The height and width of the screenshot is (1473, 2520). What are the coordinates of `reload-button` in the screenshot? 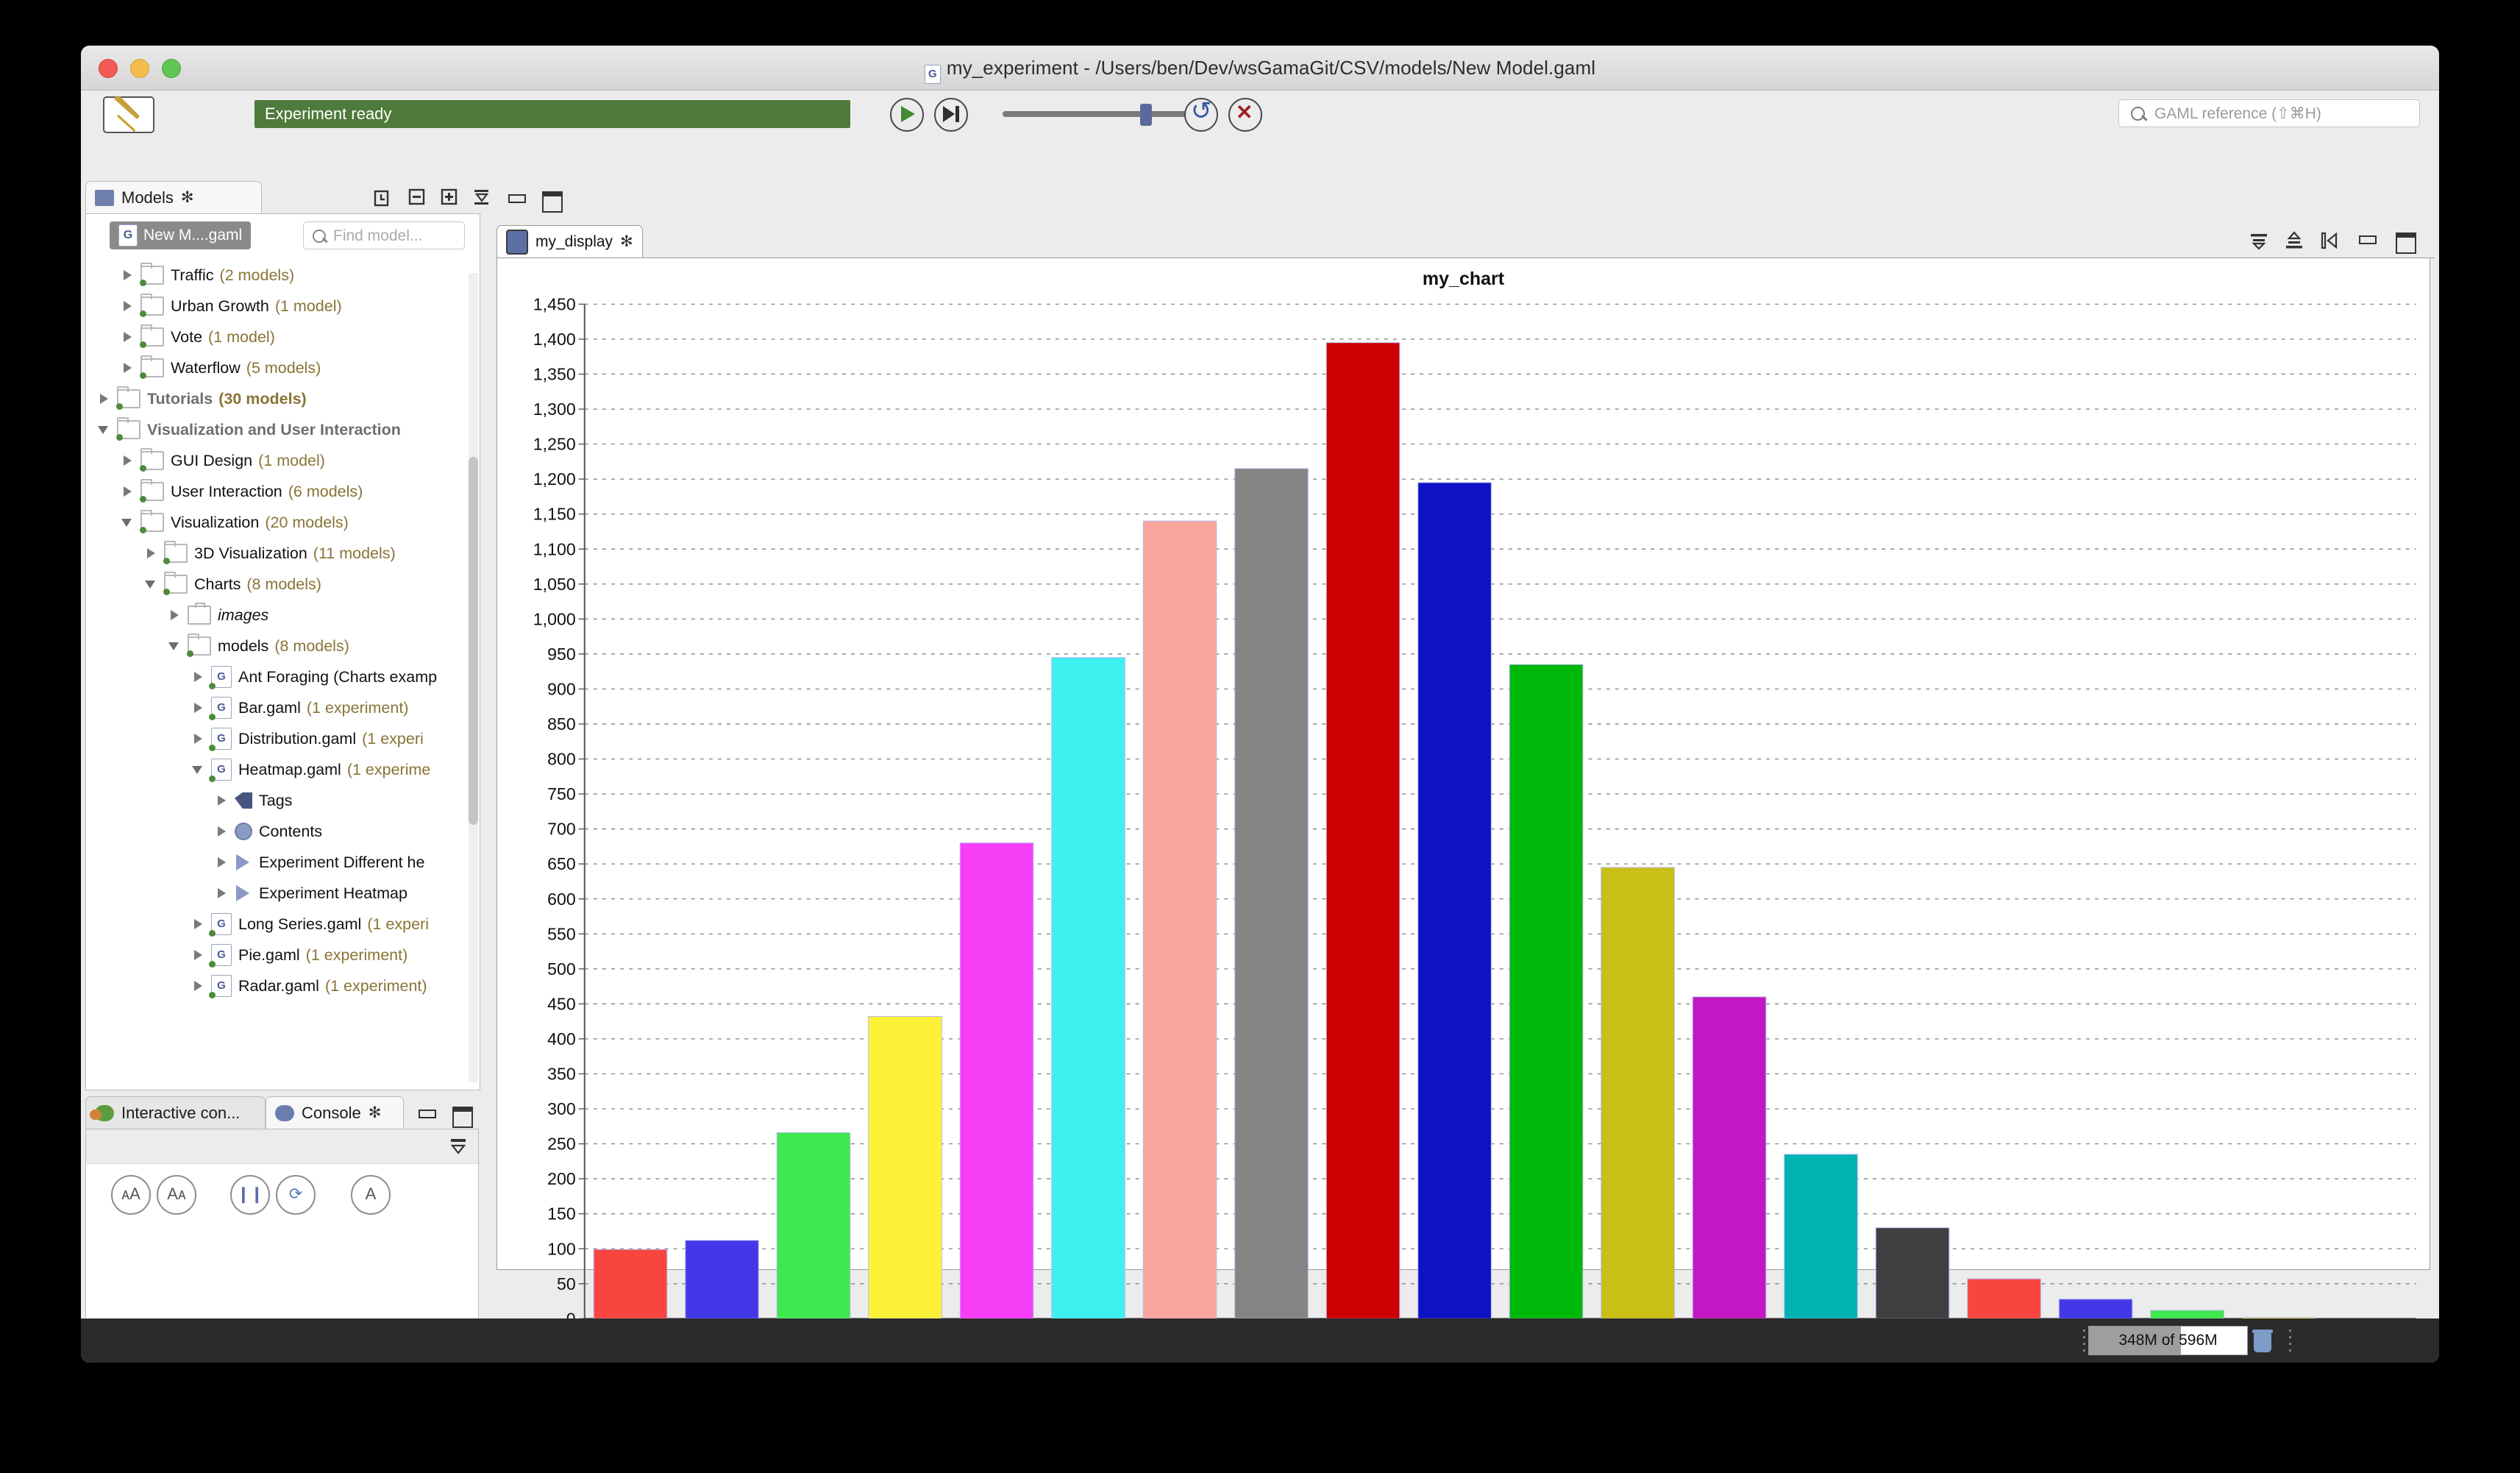 It's located at (1201, 114).